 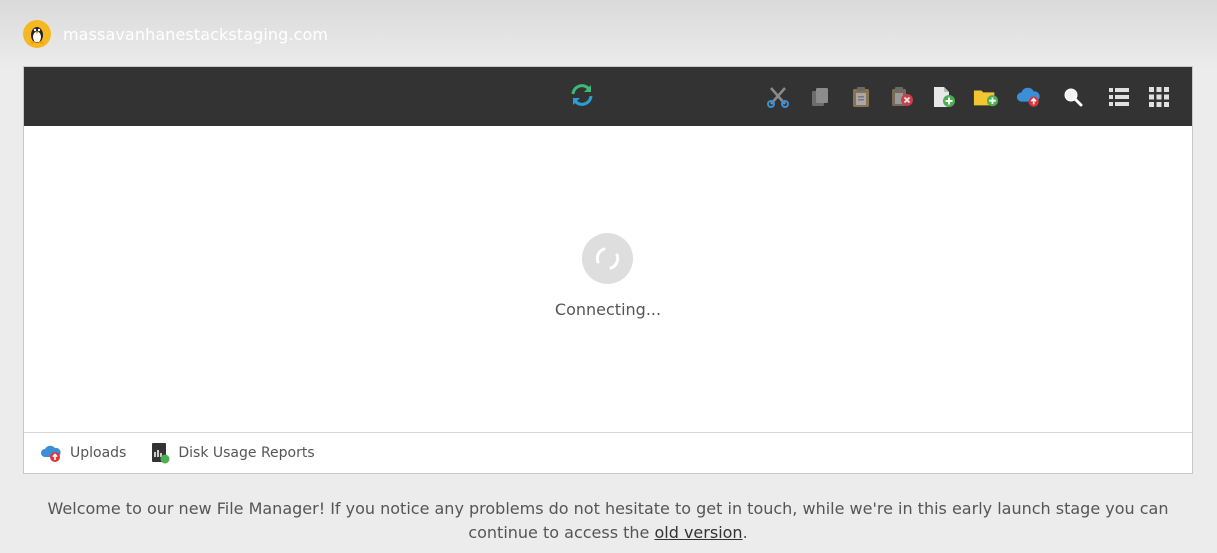 What do you see at coordinates (246, 453) in the screenshot?
I see `disk-usage-label: Disk Usage Reports` at bounding box center [246, 453].